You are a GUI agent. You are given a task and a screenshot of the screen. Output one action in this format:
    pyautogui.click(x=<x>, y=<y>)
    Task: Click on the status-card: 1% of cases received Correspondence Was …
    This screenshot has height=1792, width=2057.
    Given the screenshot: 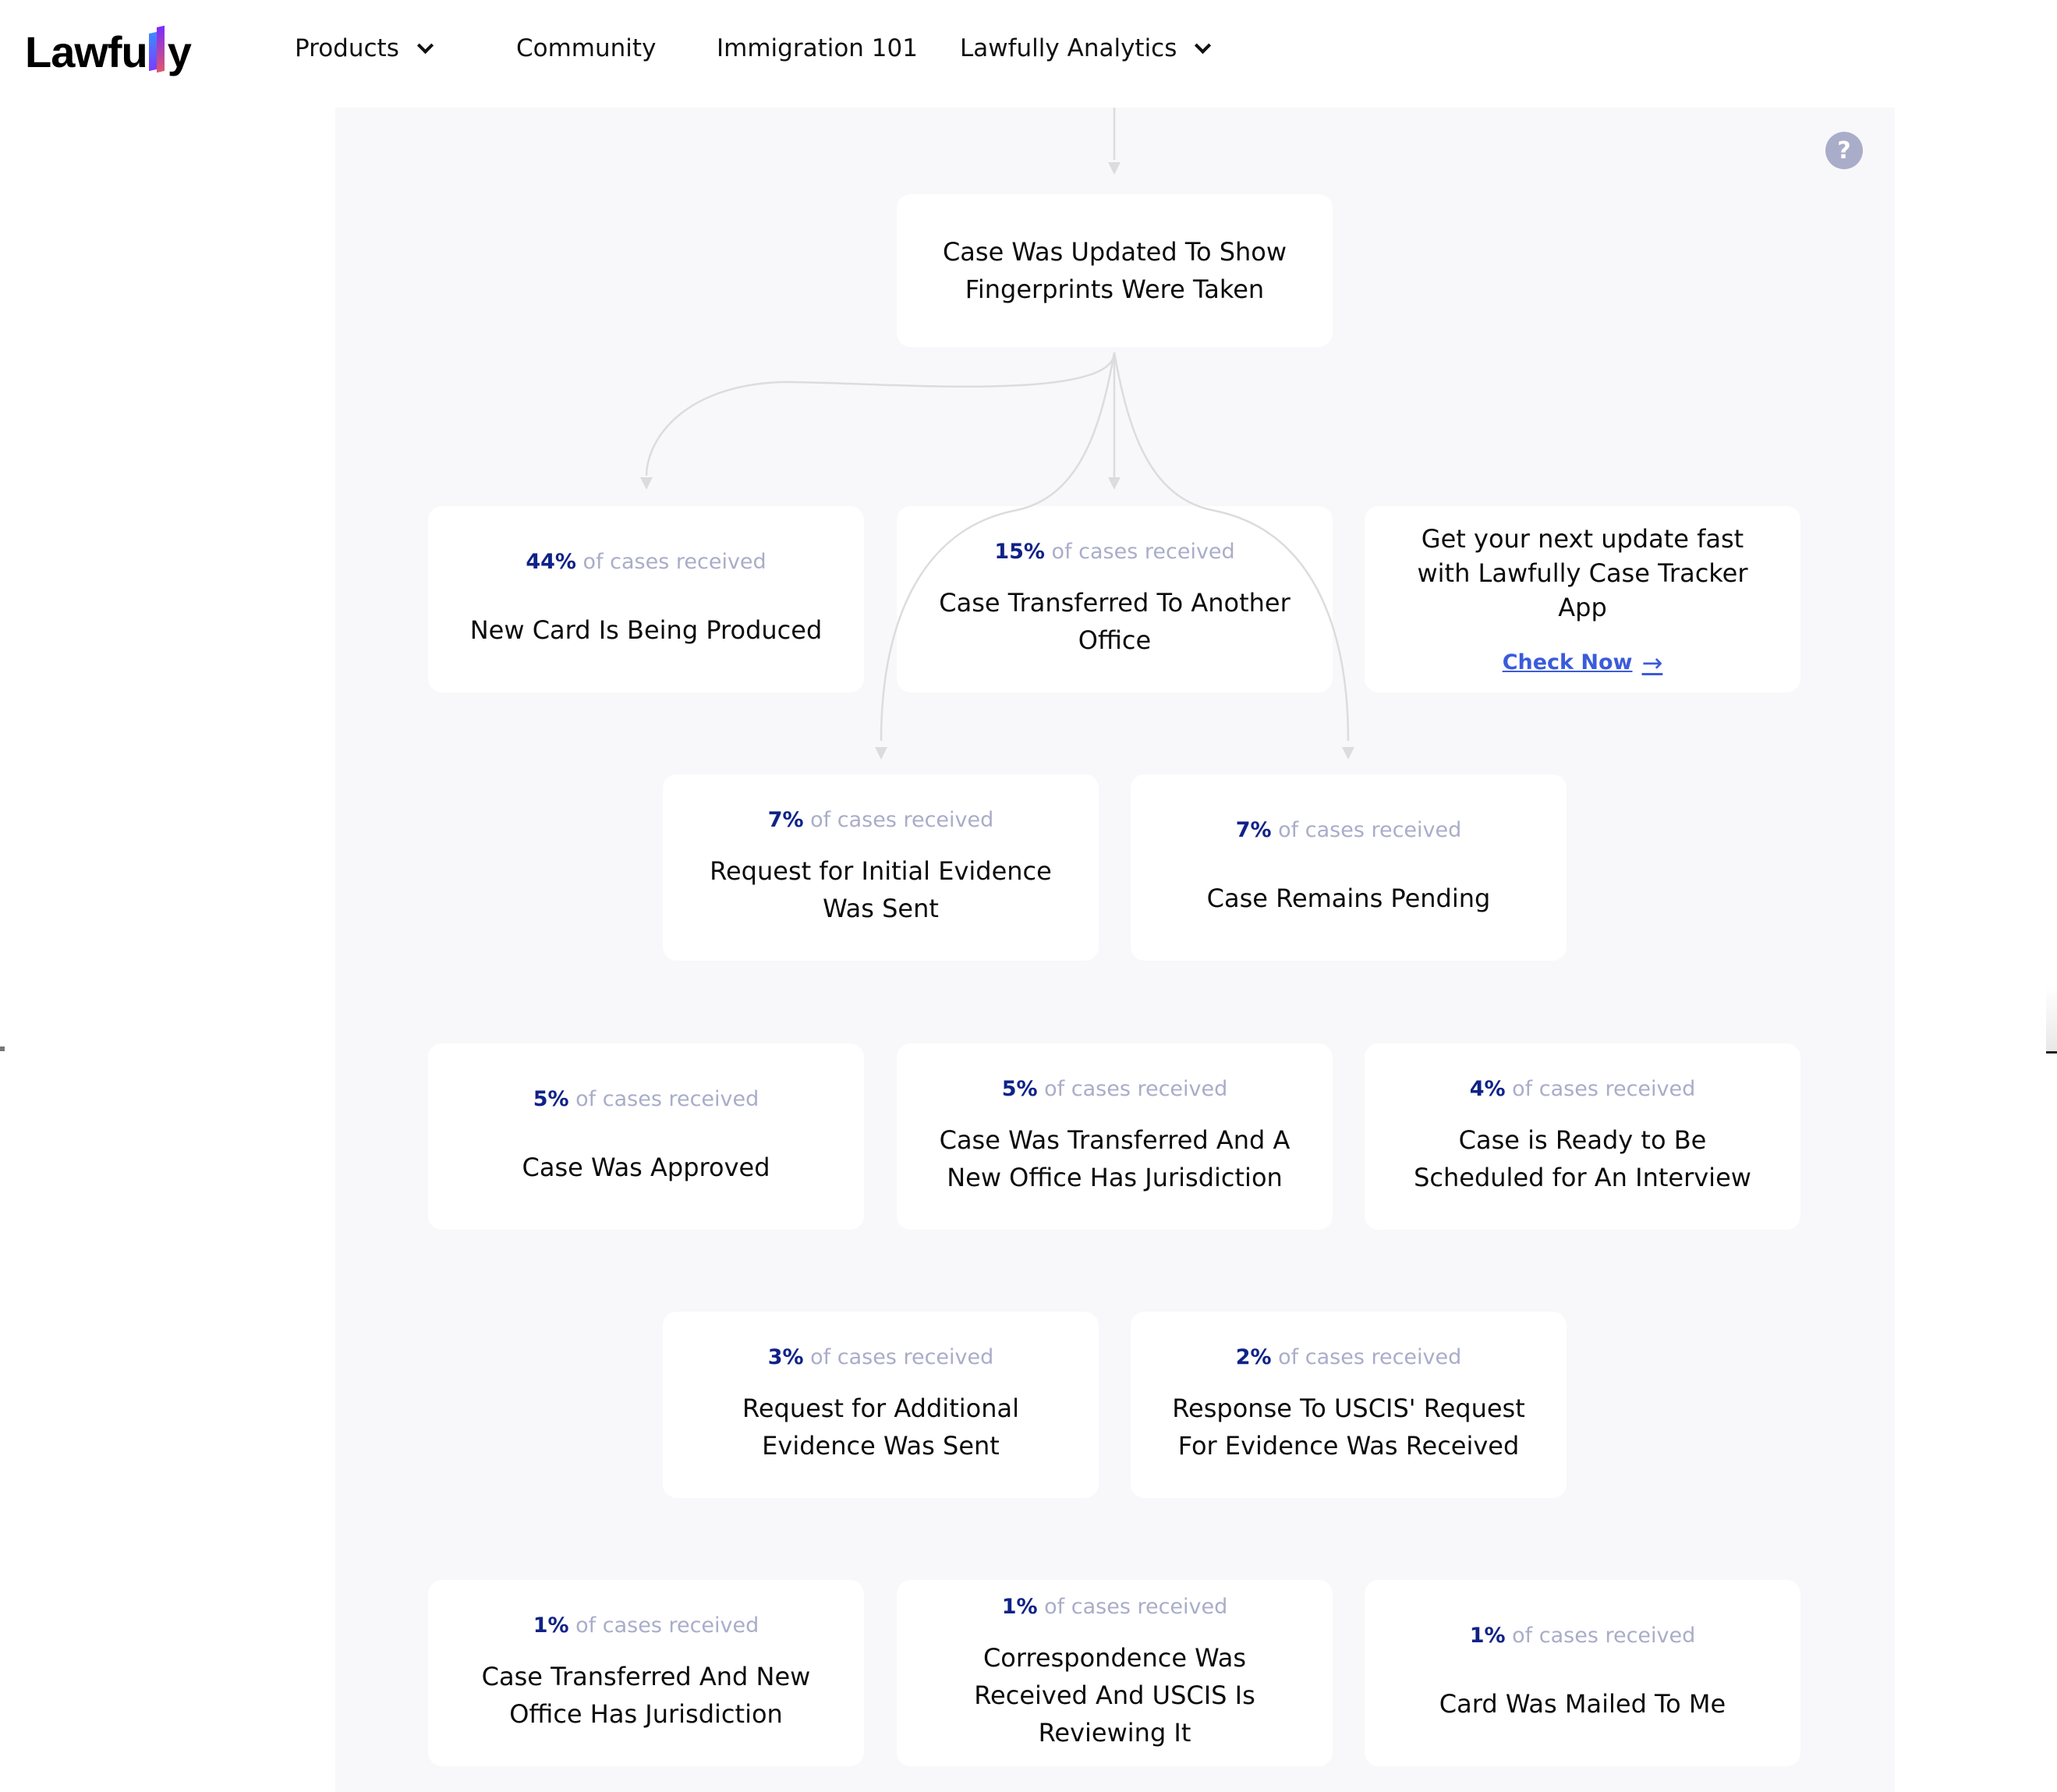 What is the action you would take?
    pyautogui.click(x=1115, y=1673)
    